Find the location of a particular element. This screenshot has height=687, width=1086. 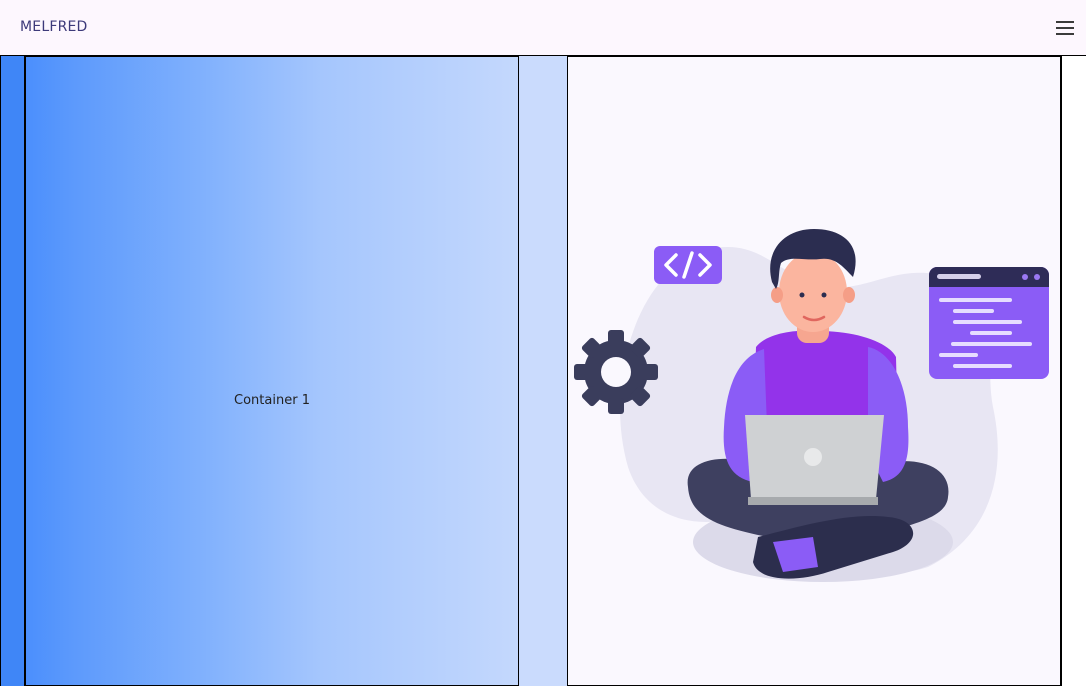

hamburger-menu-icon is located at coordinates (1066, 28).